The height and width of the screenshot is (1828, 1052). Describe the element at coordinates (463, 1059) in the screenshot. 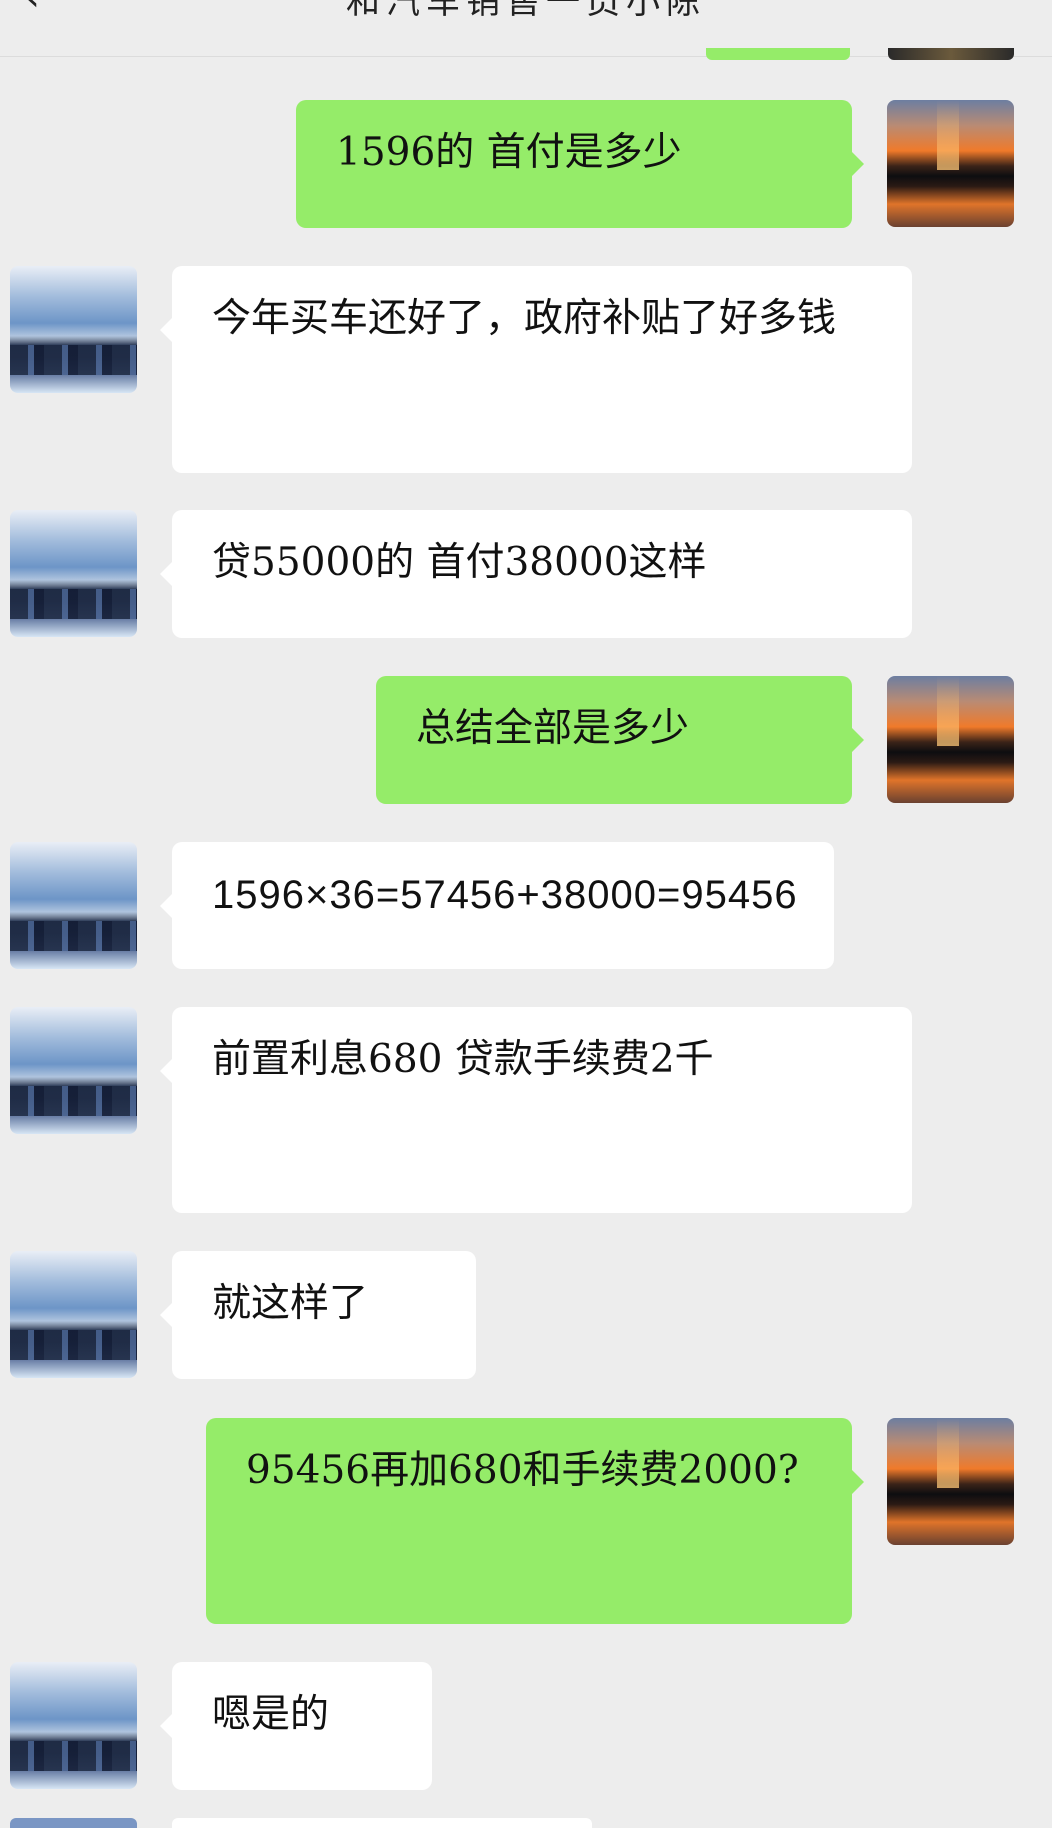

I see `message-text: 前置利息680 贷款手续费2千` at that location.